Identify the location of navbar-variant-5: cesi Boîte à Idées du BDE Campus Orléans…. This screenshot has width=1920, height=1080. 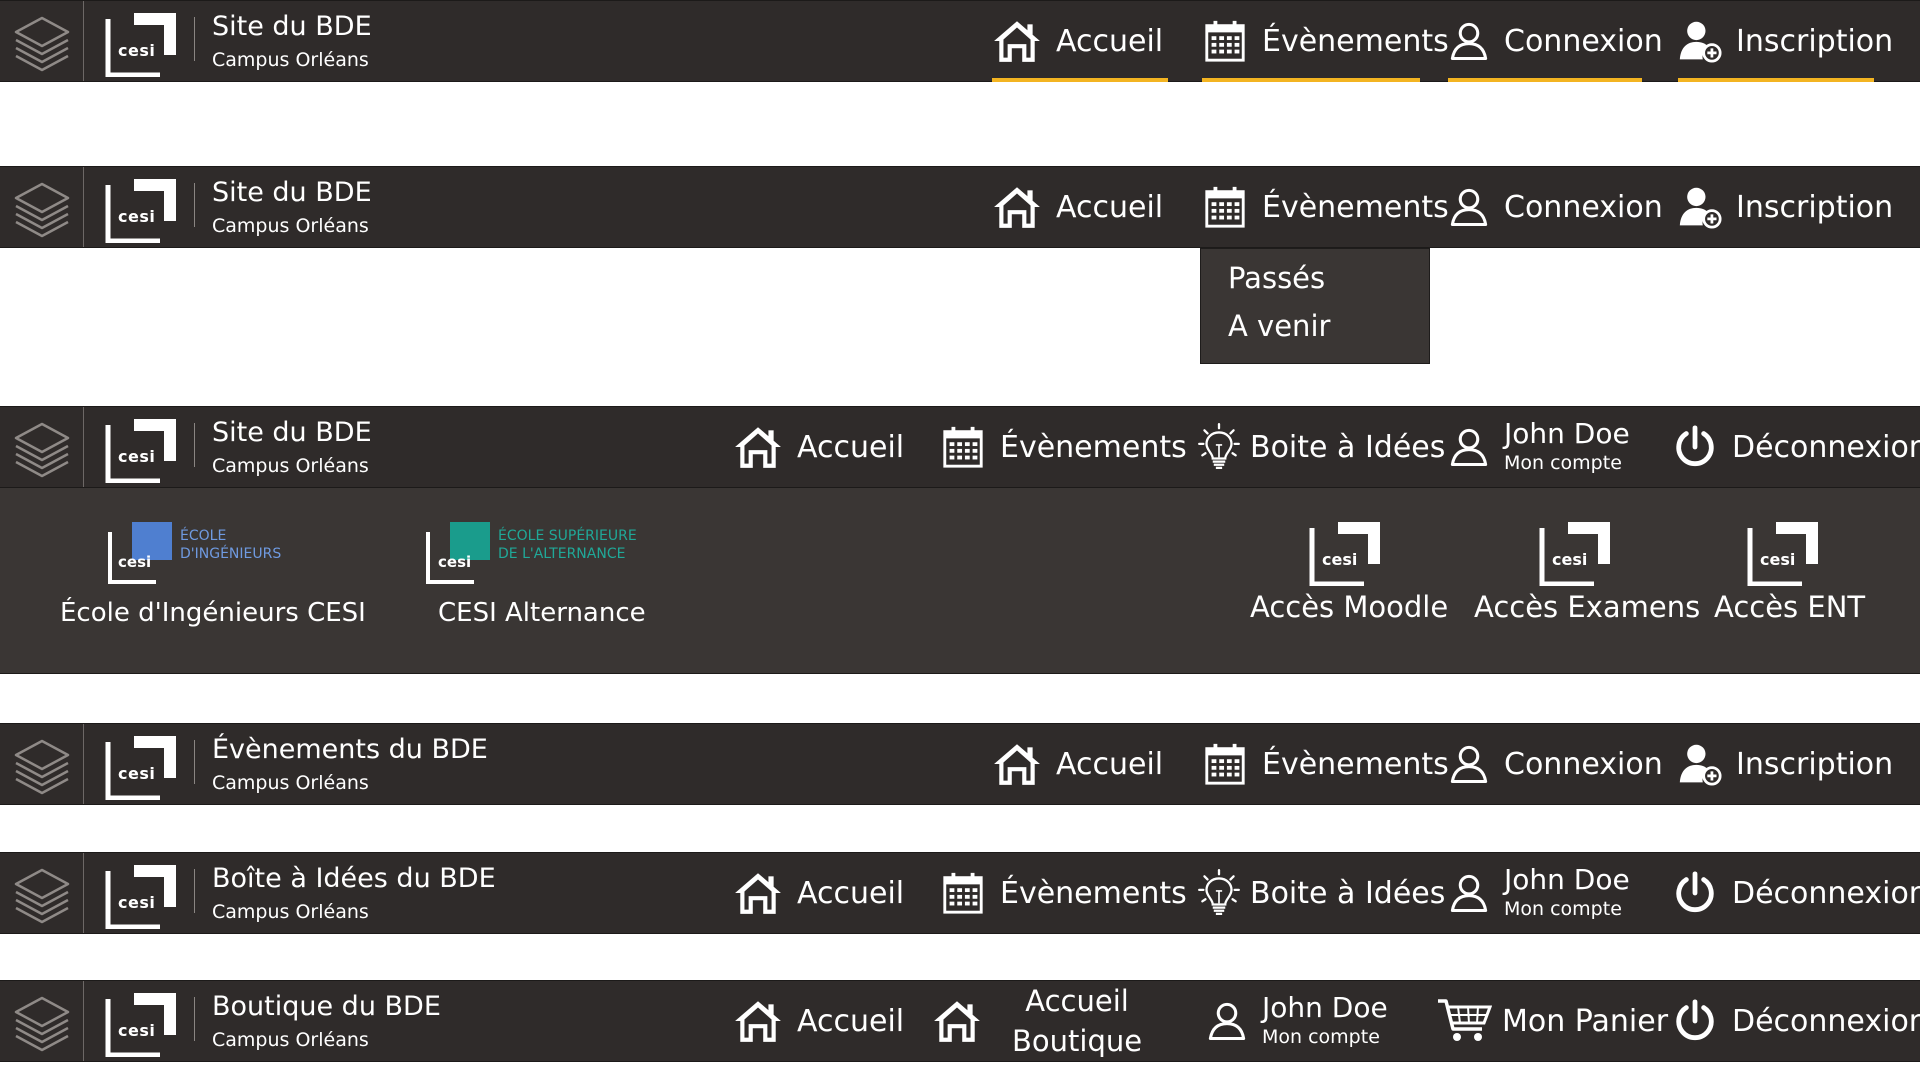
(960, 893).